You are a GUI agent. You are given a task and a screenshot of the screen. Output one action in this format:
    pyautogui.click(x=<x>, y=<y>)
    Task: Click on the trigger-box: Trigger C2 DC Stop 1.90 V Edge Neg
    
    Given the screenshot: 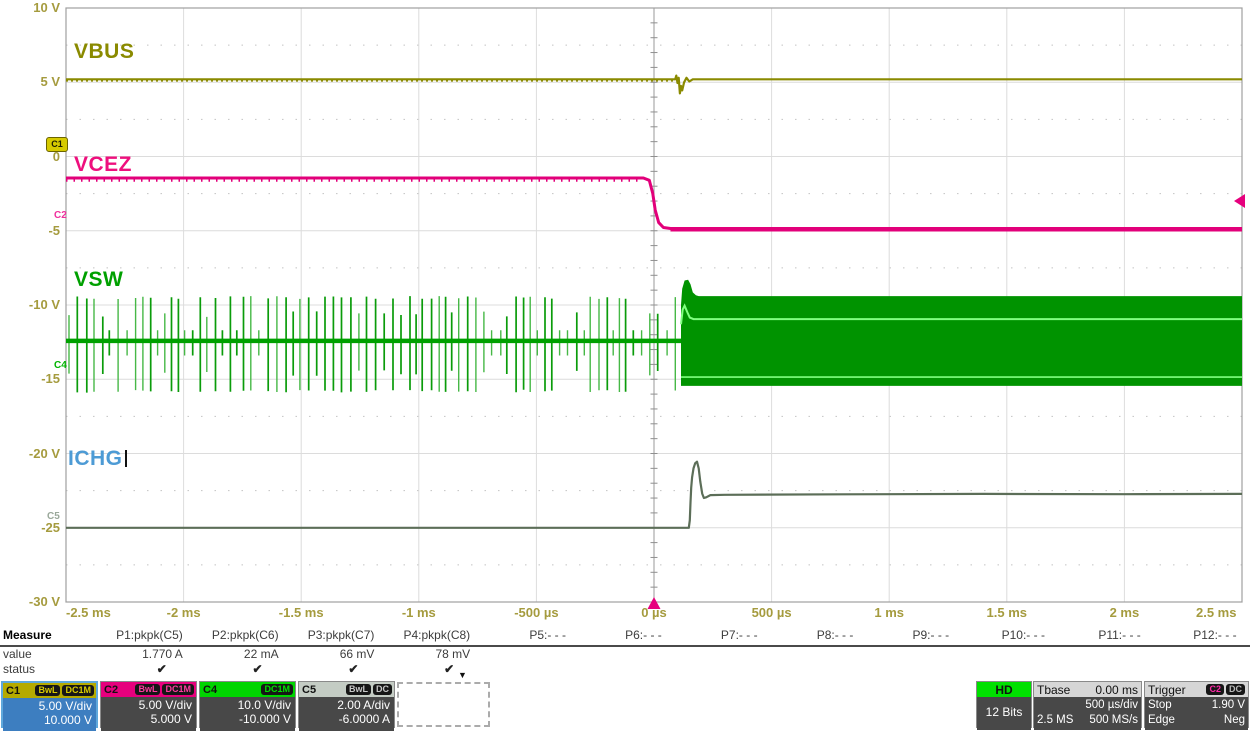 What is the action you would take?
    pyautogui.click(x=1196, y=705)
    